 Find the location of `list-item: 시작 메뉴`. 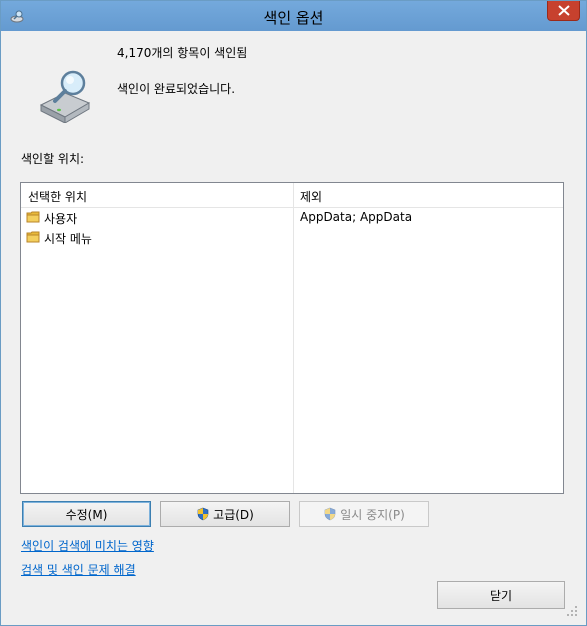

list-item: 시작 메뉴 is located at coordinates (292, 238).